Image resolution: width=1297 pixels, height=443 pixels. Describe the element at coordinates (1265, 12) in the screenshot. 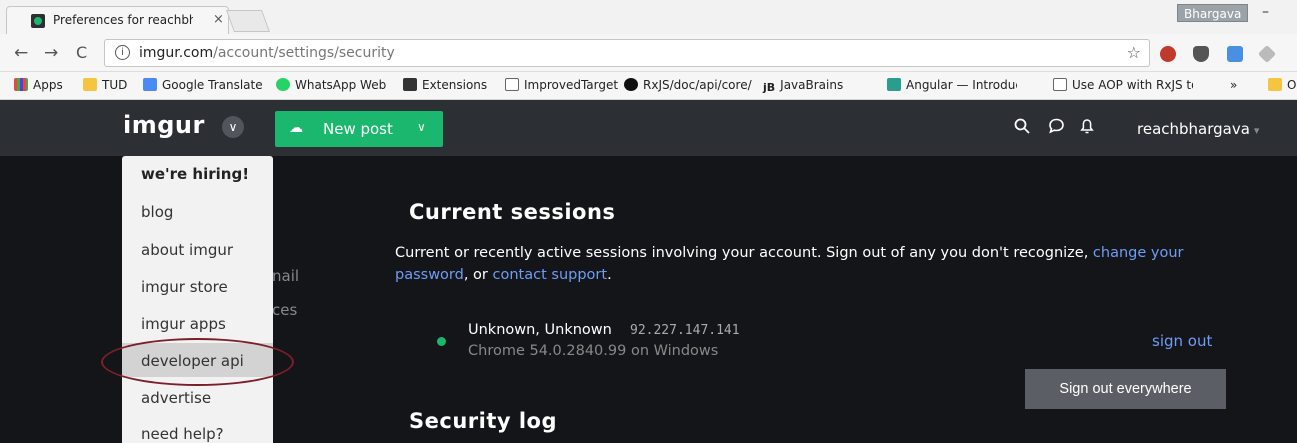

I see `minimize-icon: –` at that location.